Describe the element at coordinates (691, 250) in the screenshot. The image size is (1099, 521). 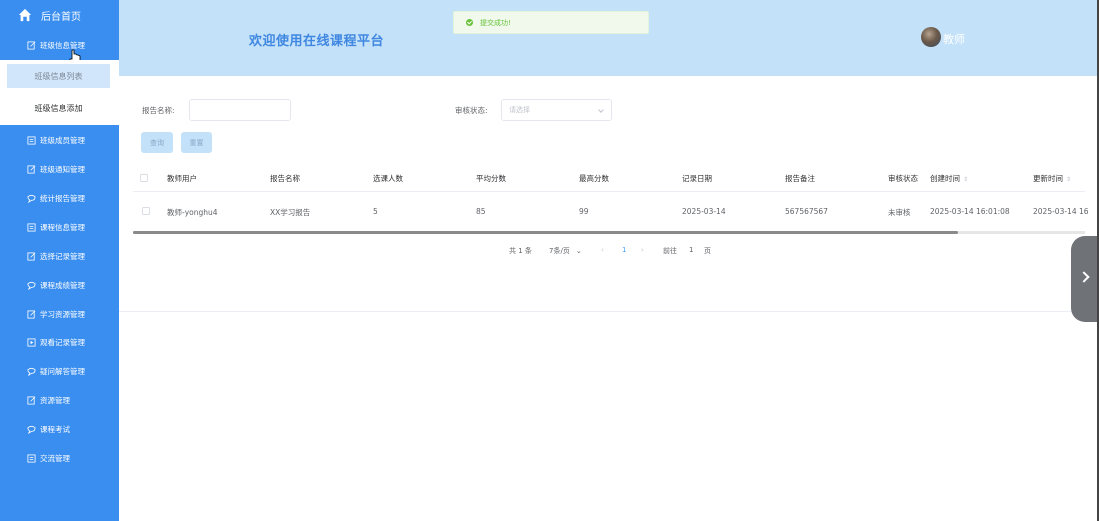
I see `goto-page-input: 1` at that location.